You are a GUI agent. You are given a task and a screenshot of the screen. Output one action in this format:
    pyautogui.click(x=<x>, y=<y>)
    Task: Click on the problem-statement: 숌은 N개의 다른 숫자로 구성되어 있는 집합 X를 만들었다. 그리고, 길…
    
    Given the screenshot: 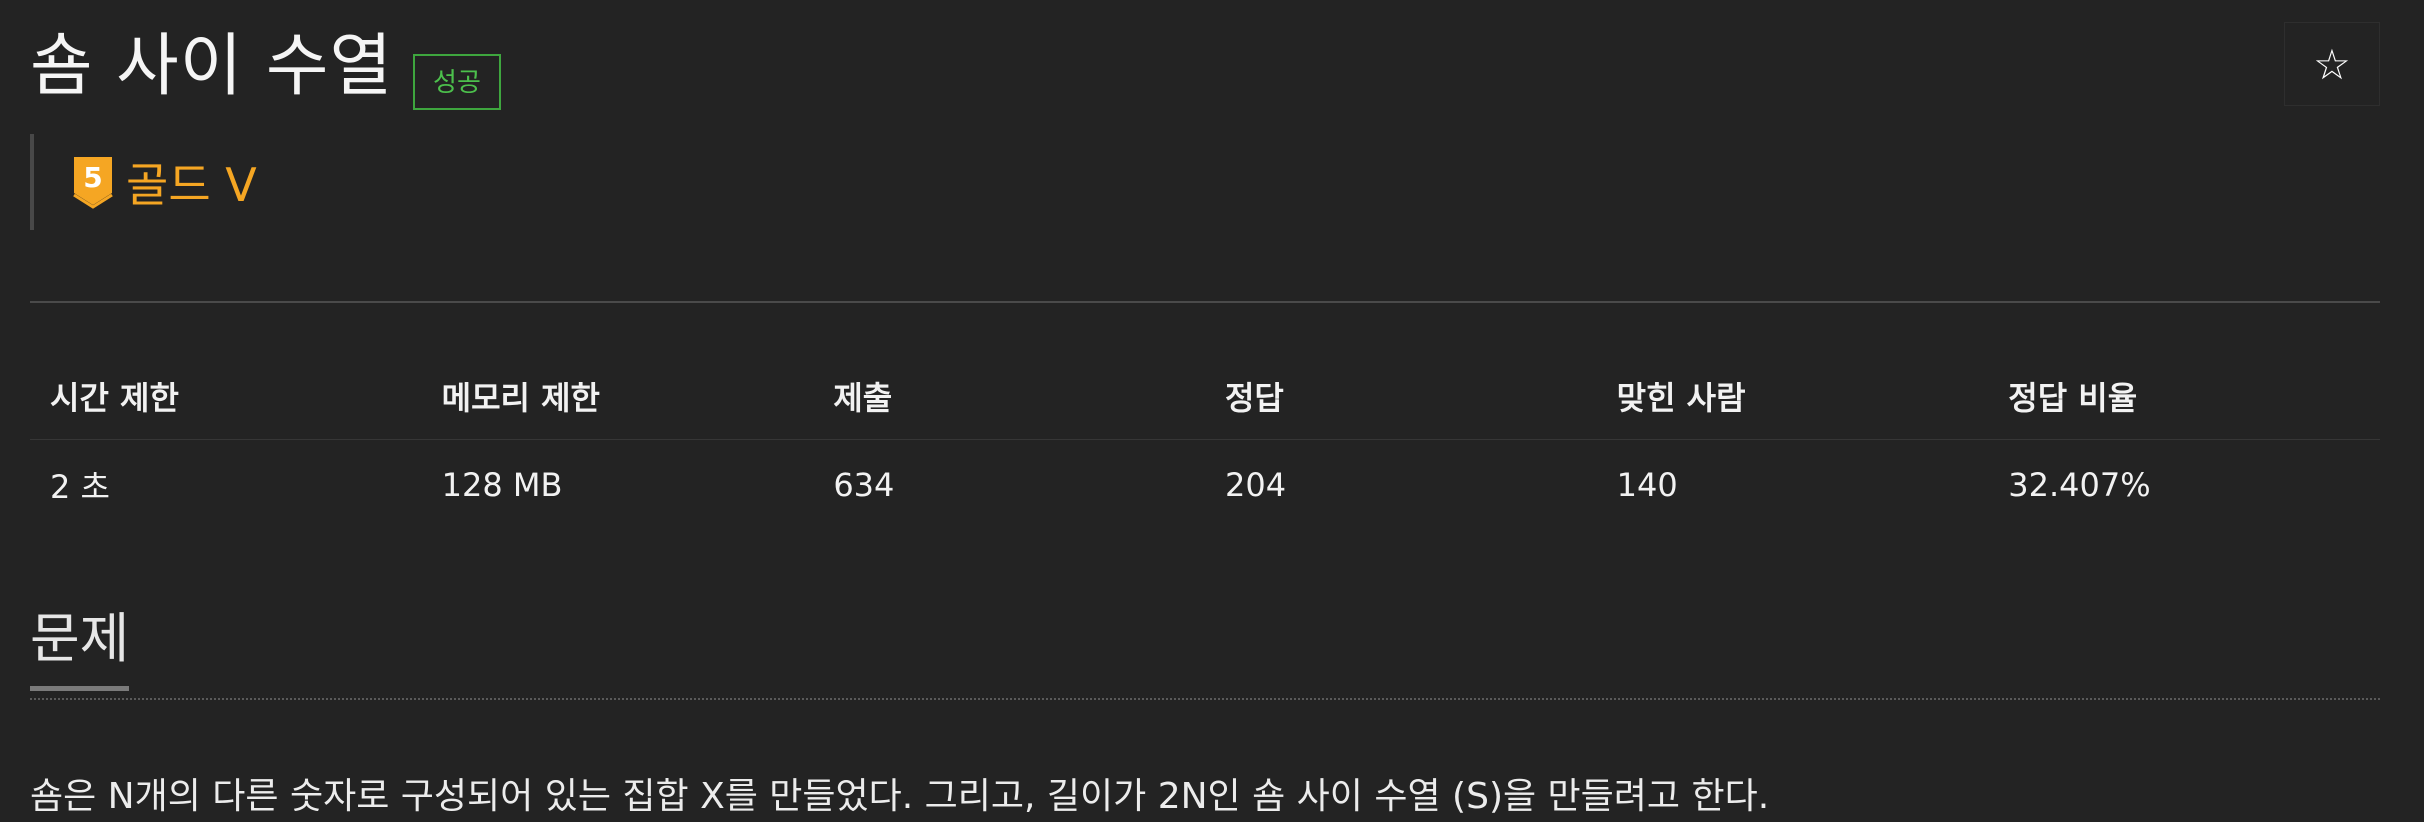 What is the action you would take?
    pyautogui.click(x=900, y=796)
    